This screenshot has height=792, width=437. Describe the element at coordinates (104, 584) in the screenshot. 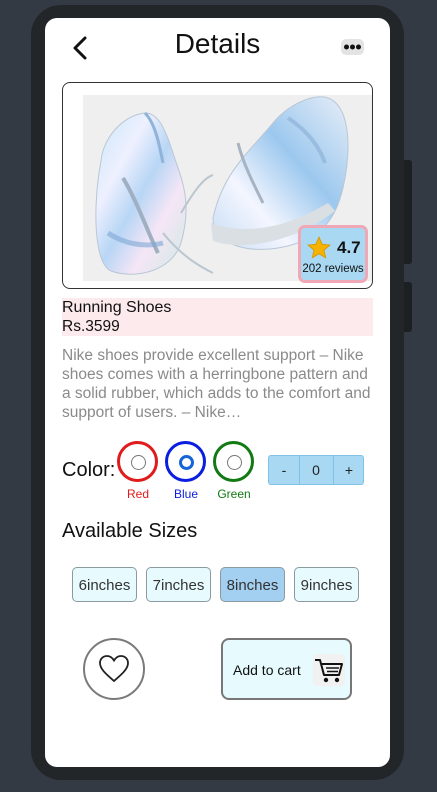

I see `size-option-6: 6inches` at that location.